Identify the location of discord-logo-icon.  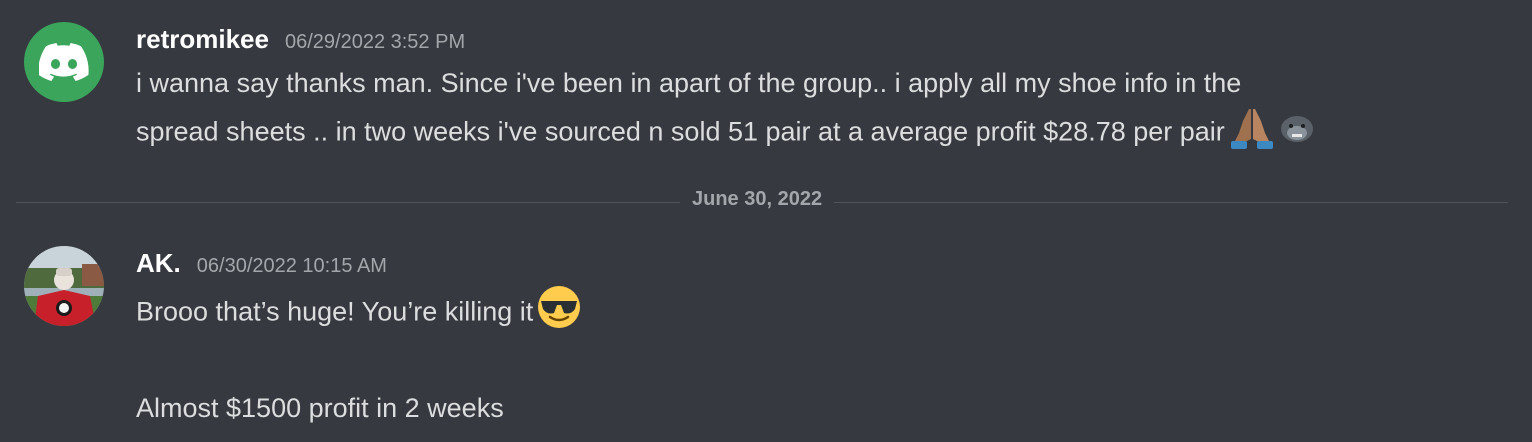
(64, 62).